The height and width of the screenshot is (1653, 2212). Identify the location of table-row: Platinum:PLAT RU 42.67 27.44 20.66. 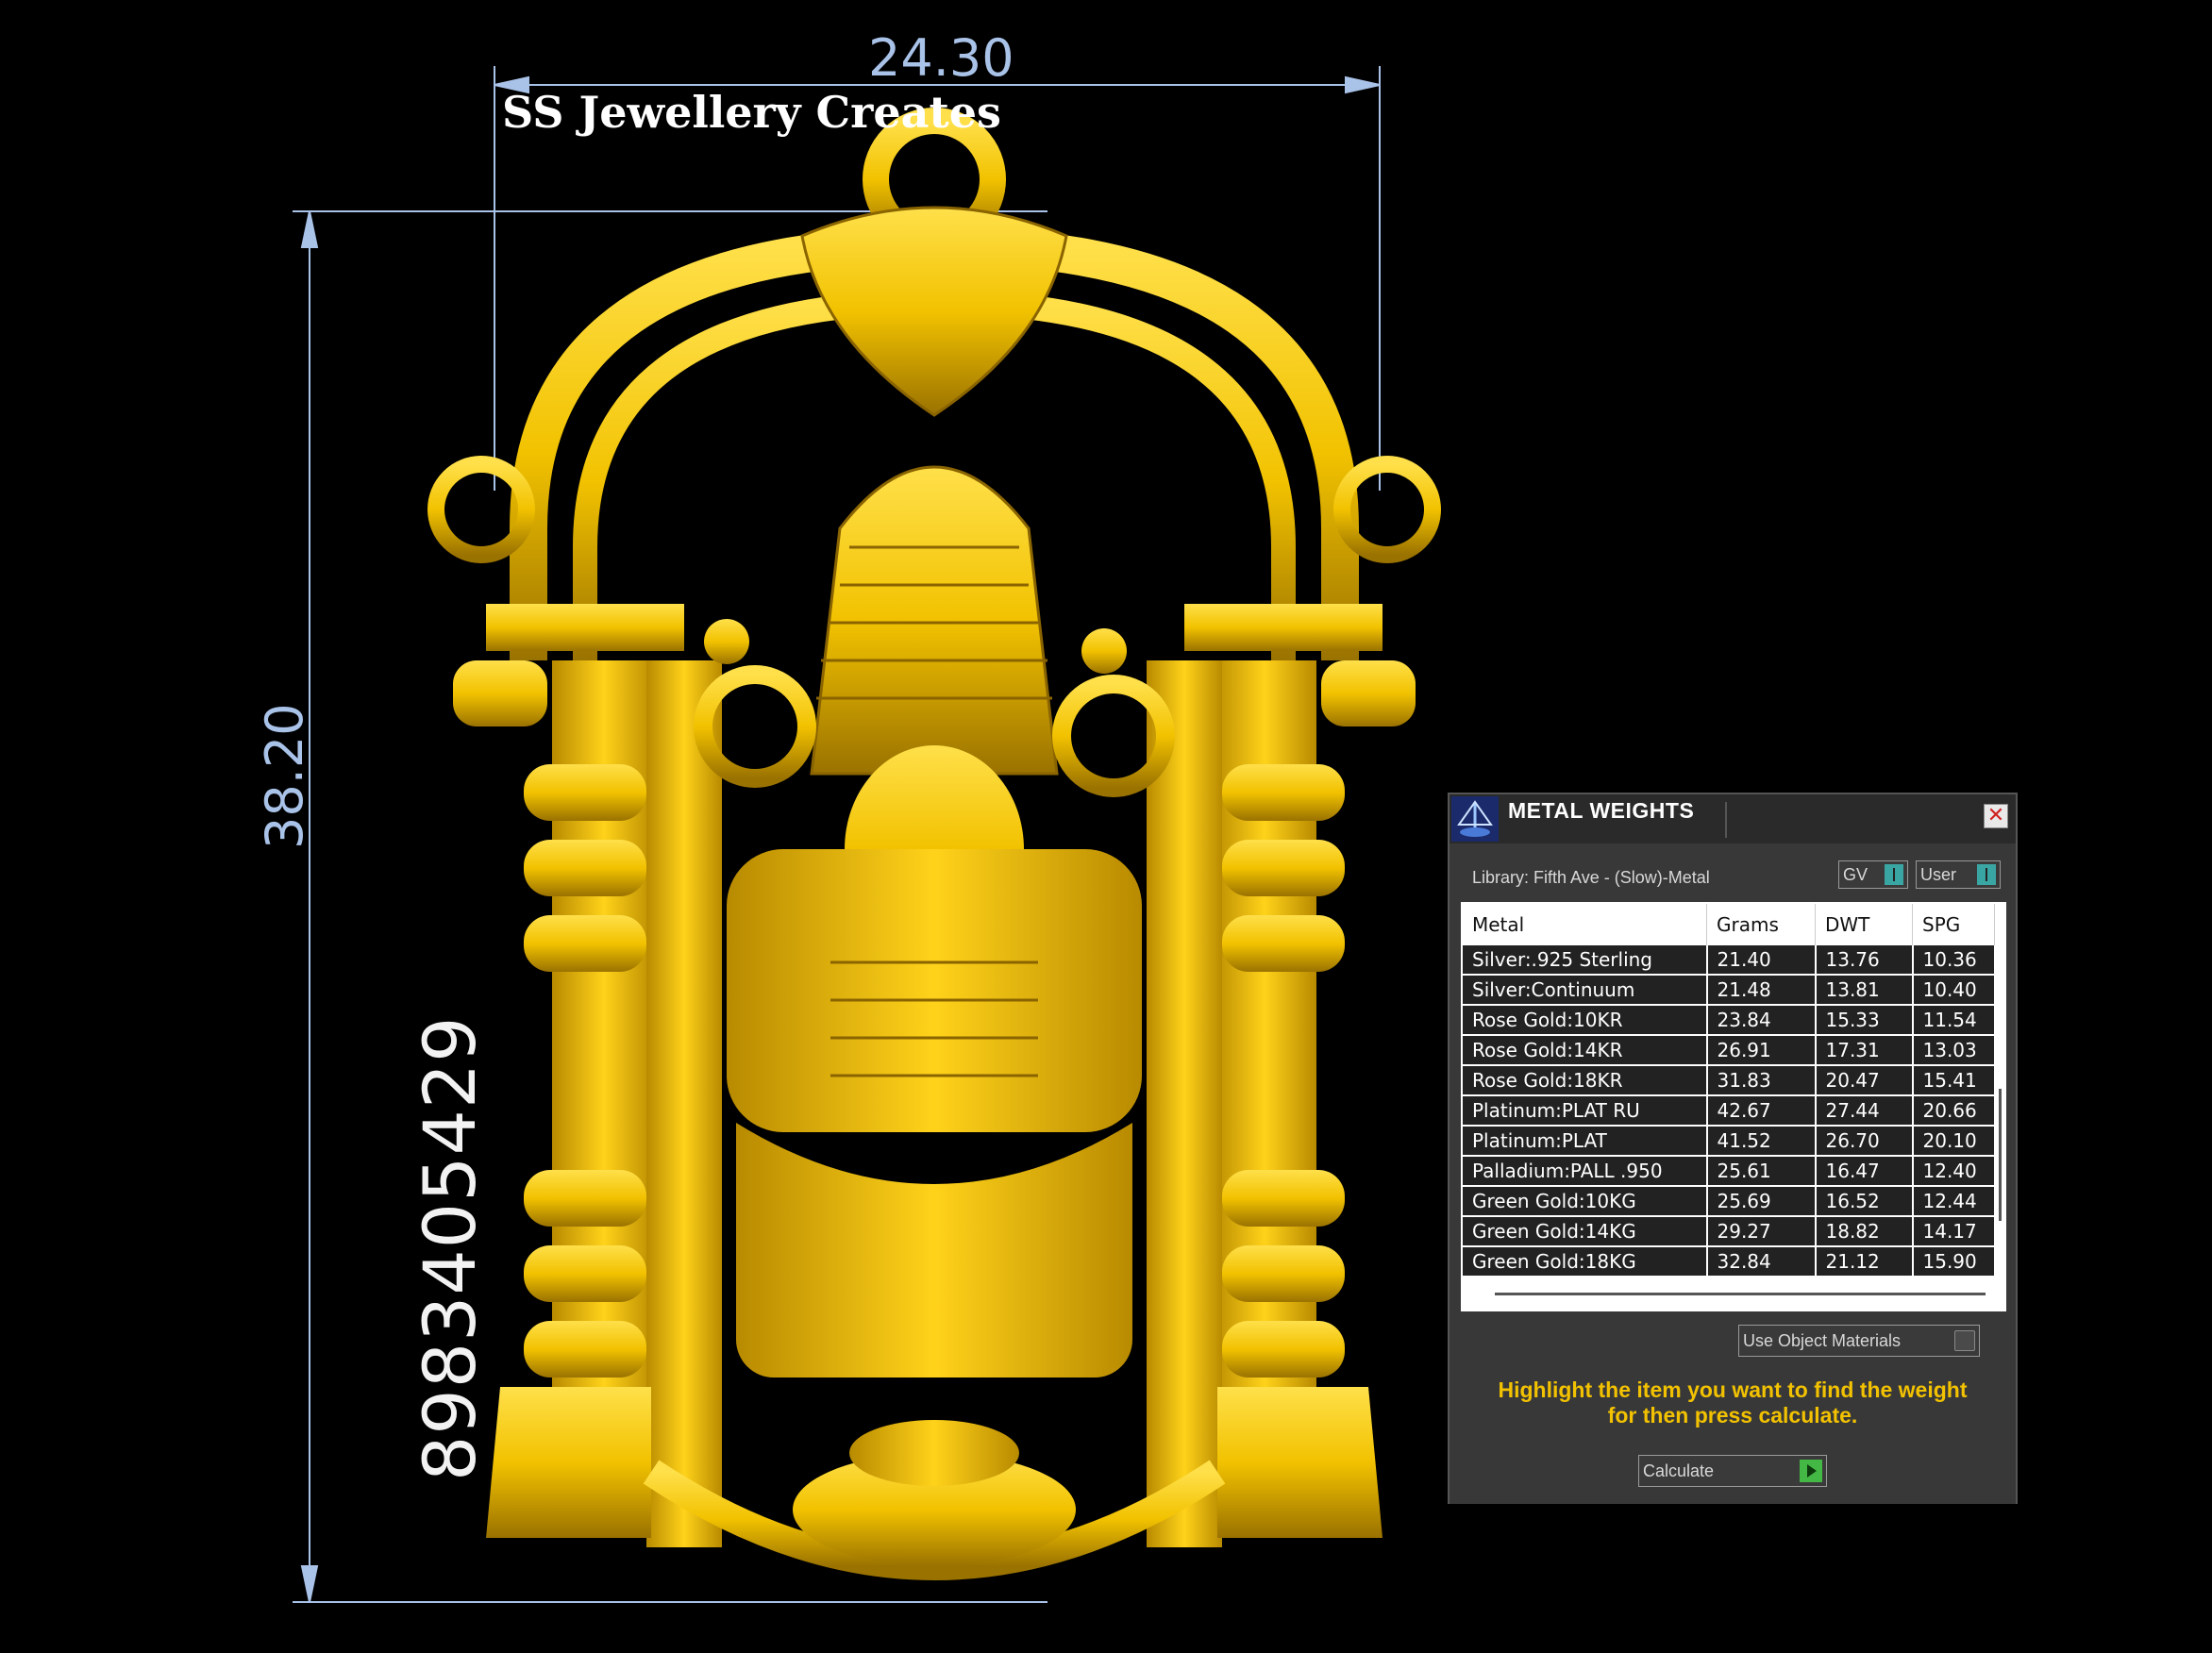
(1730, 1111).